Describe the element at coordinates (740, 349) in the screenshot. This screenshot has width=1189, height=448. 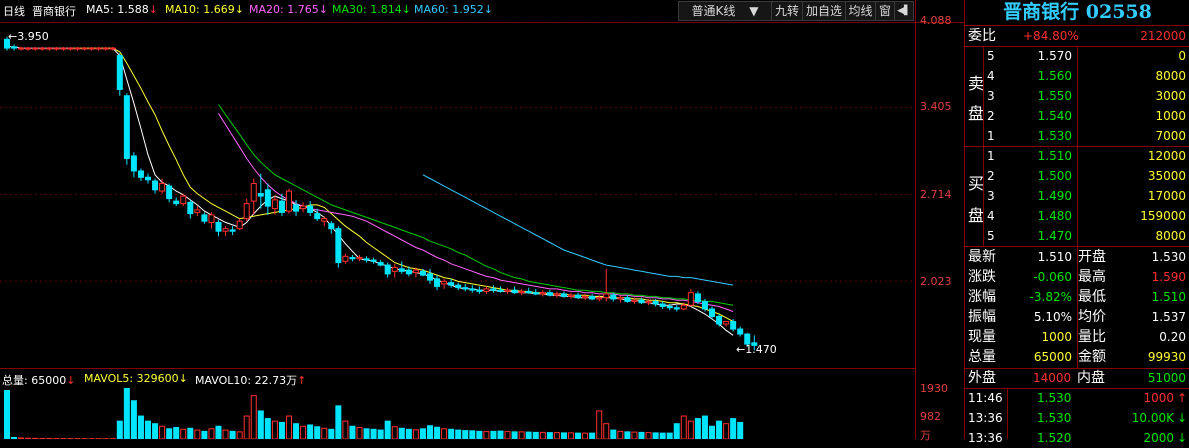
I see `low-marker-line: ←` at that location.